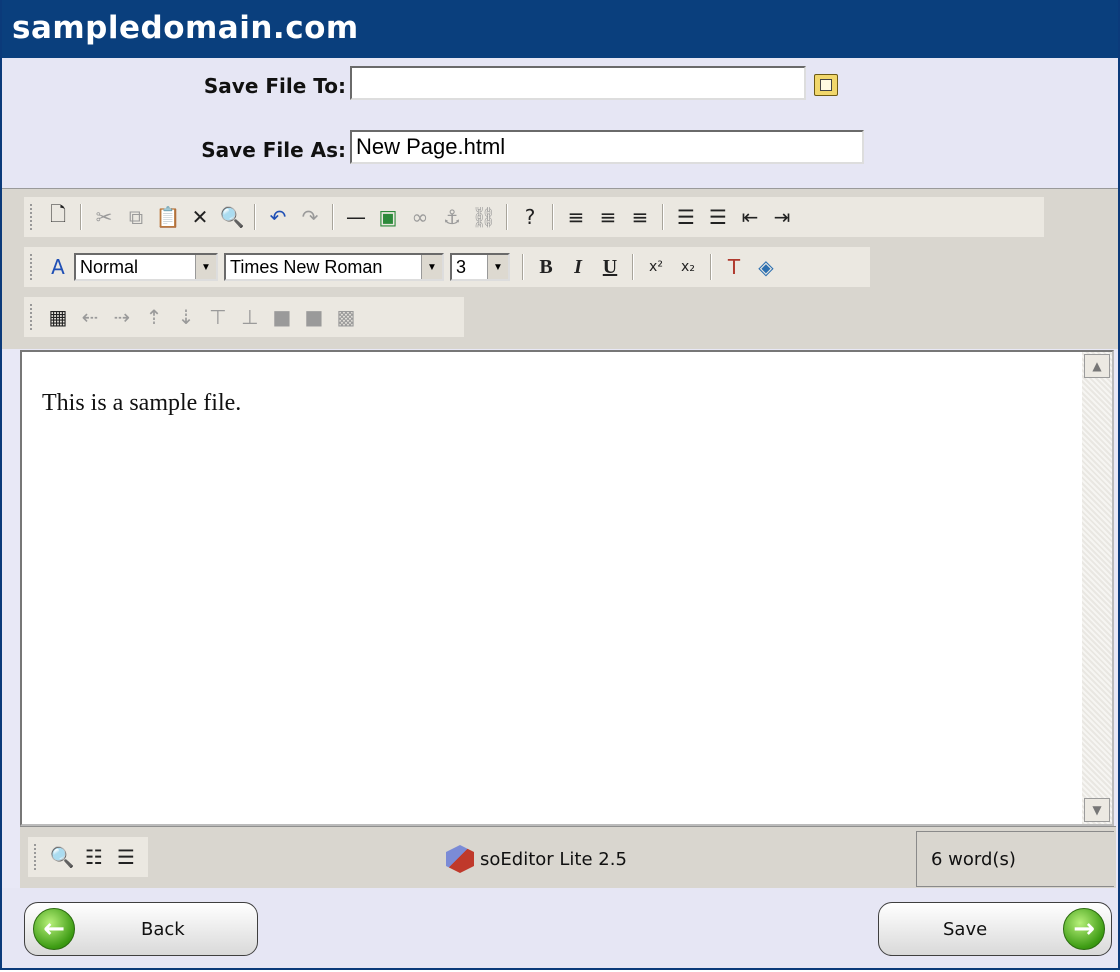 The height and width of the screenshot is (972, 1120). What do you see at coordinates (356, 217) in the screenshot?
I see `horizontal-rule-icon: —` at bounding box center [356, 217].